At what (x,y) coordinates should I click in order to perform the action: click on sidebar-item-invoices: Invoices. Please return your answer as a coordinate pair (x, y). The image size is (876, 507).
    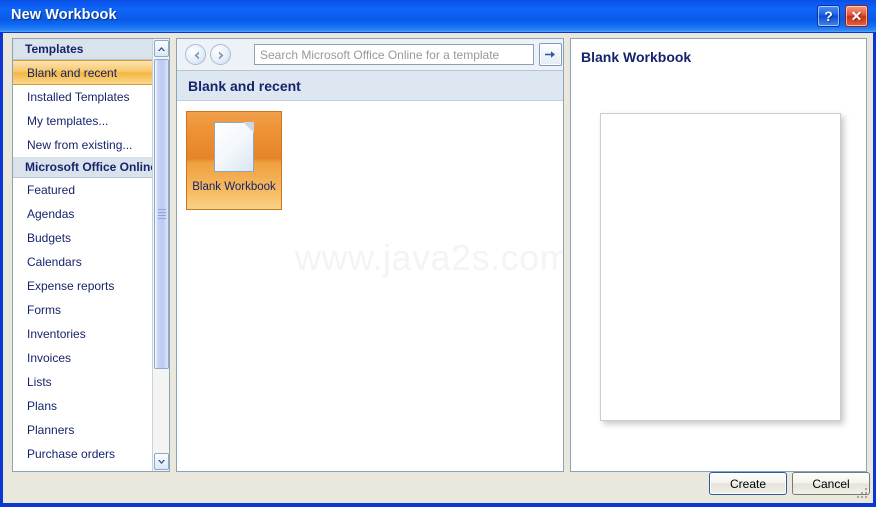
    Looking at the image, I should click on (83, 358).